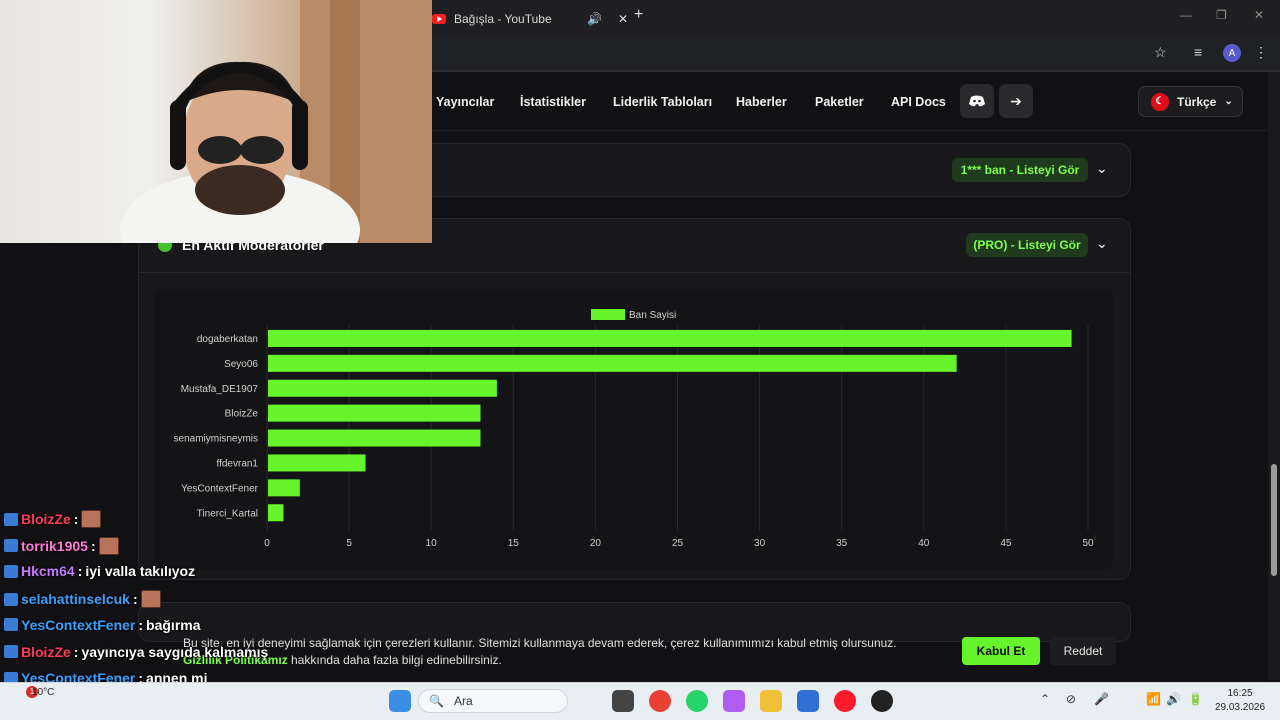 This screenshot has height=720, width=1280. Describe the element at coordinates (596, 543) in the screenshot. I see `x-tick-label: 20` at that location.